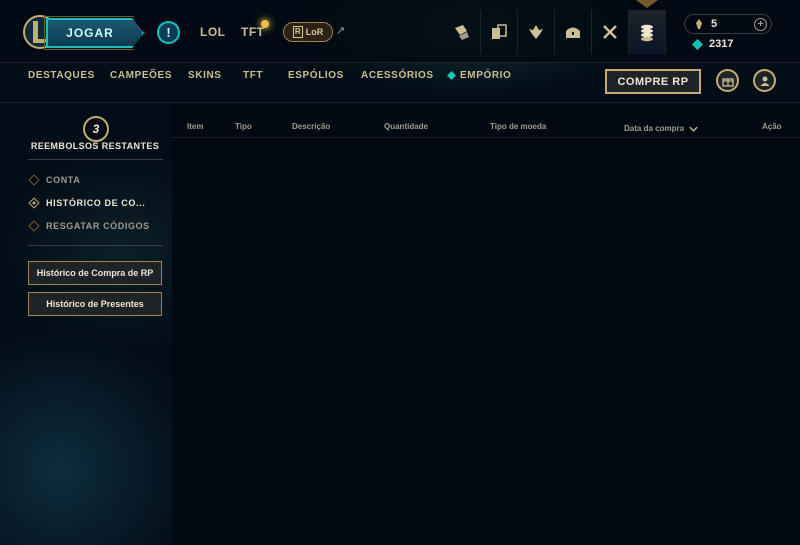 Image resolution: width=800 pixels, height=545 pixels. What do you see at coordinates (141, 75) in the screenshot?
I see `subnav-item-campeoes: CAMPEÕES` at bounding box center [141, 75].